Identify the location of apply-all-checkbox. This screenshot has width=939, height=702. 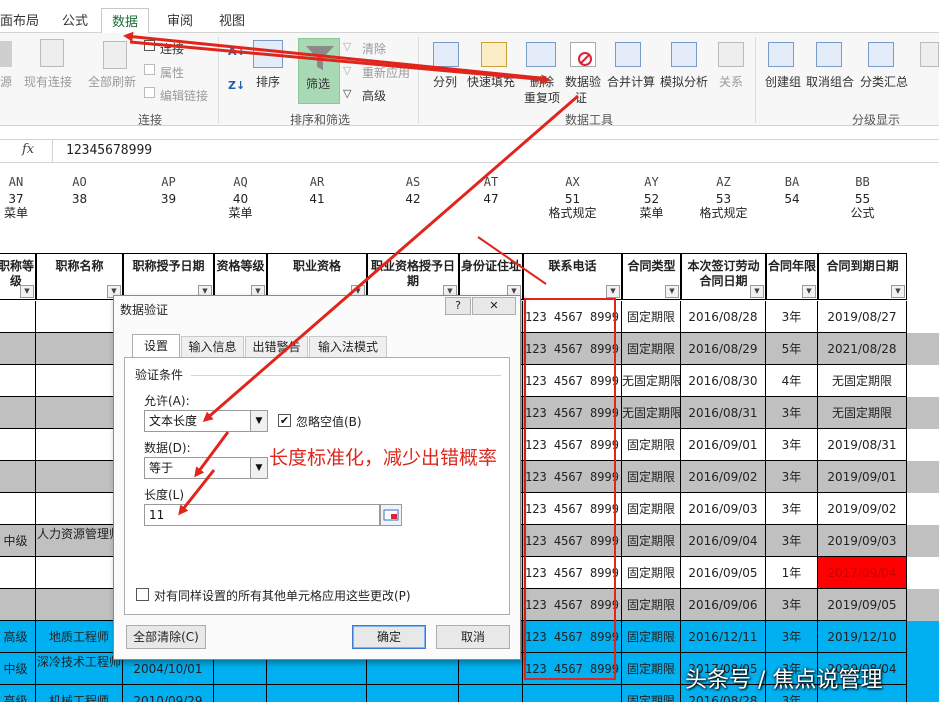
(142, 594).